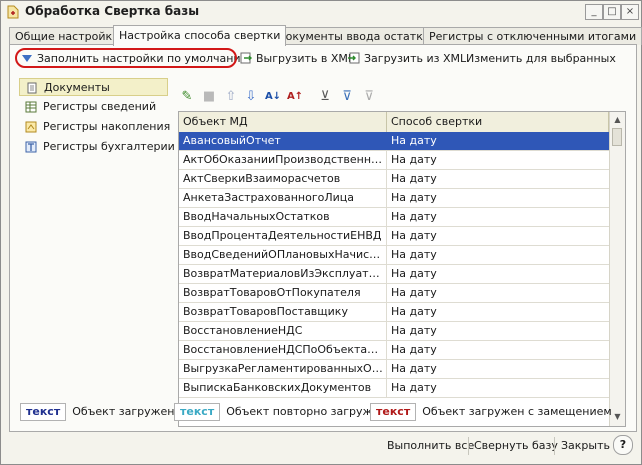 The width and height of the screenshot is (642, 465). I want to click on import-xml-button: Загрузить из XML, so click(406, 59).